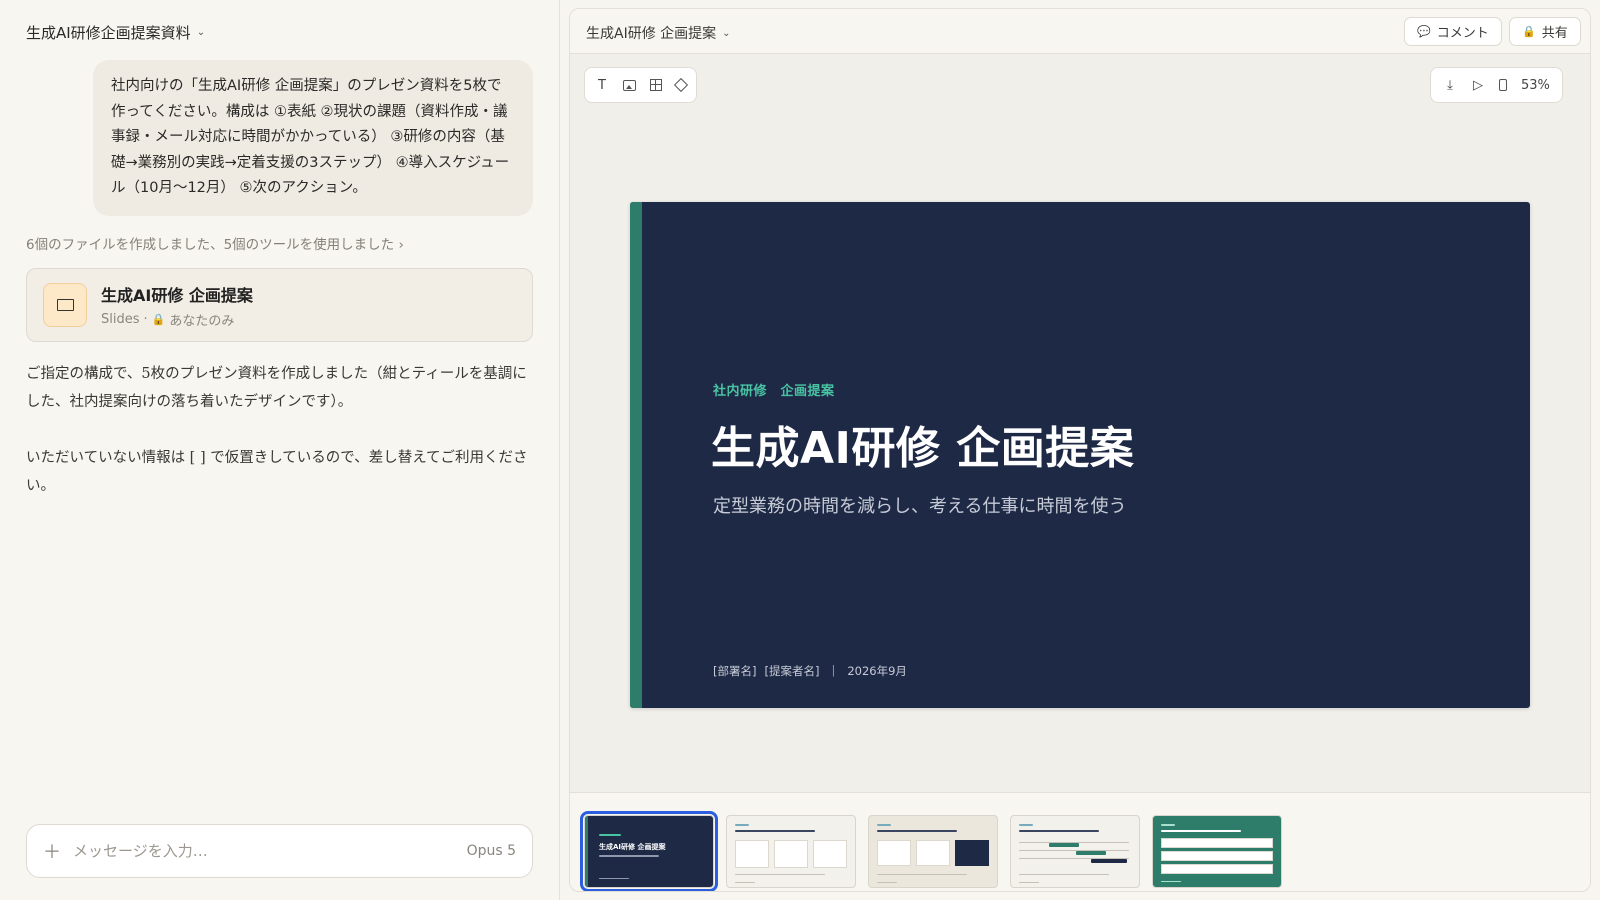 This screenshot has height=900, width=1600. I want to click on artifact-meta: Slides · 🔒 あなたのみ, so click(168, 320).